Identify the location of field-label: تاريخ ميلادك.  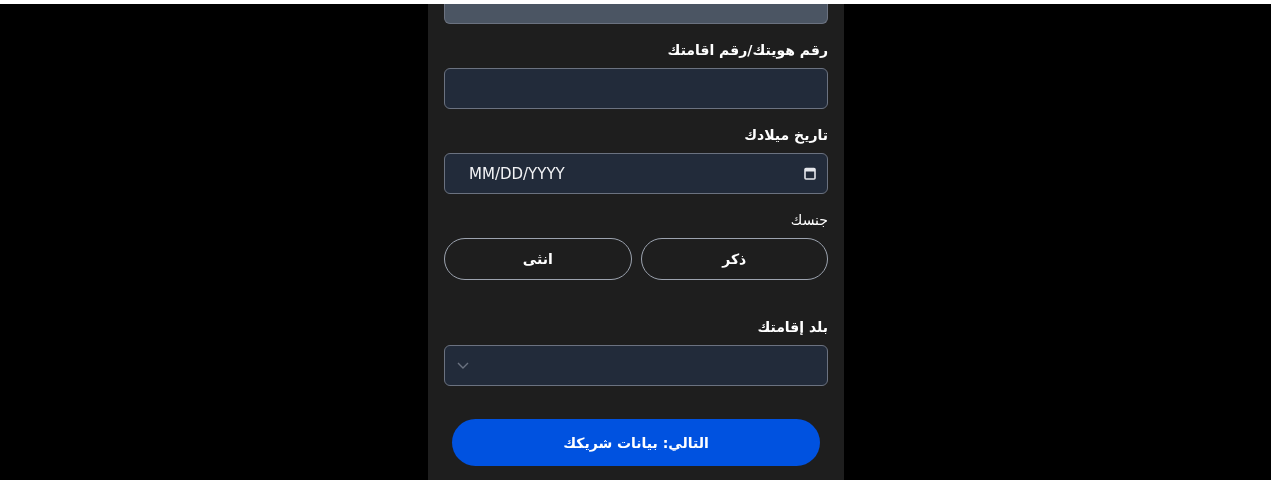
(786, 135).